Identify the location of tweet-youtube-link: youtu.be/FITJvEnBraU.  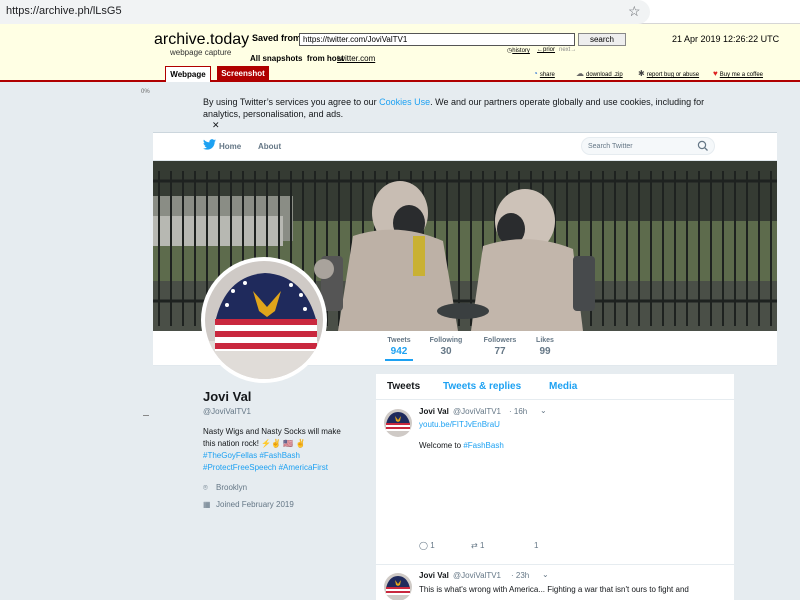
(459, 424).